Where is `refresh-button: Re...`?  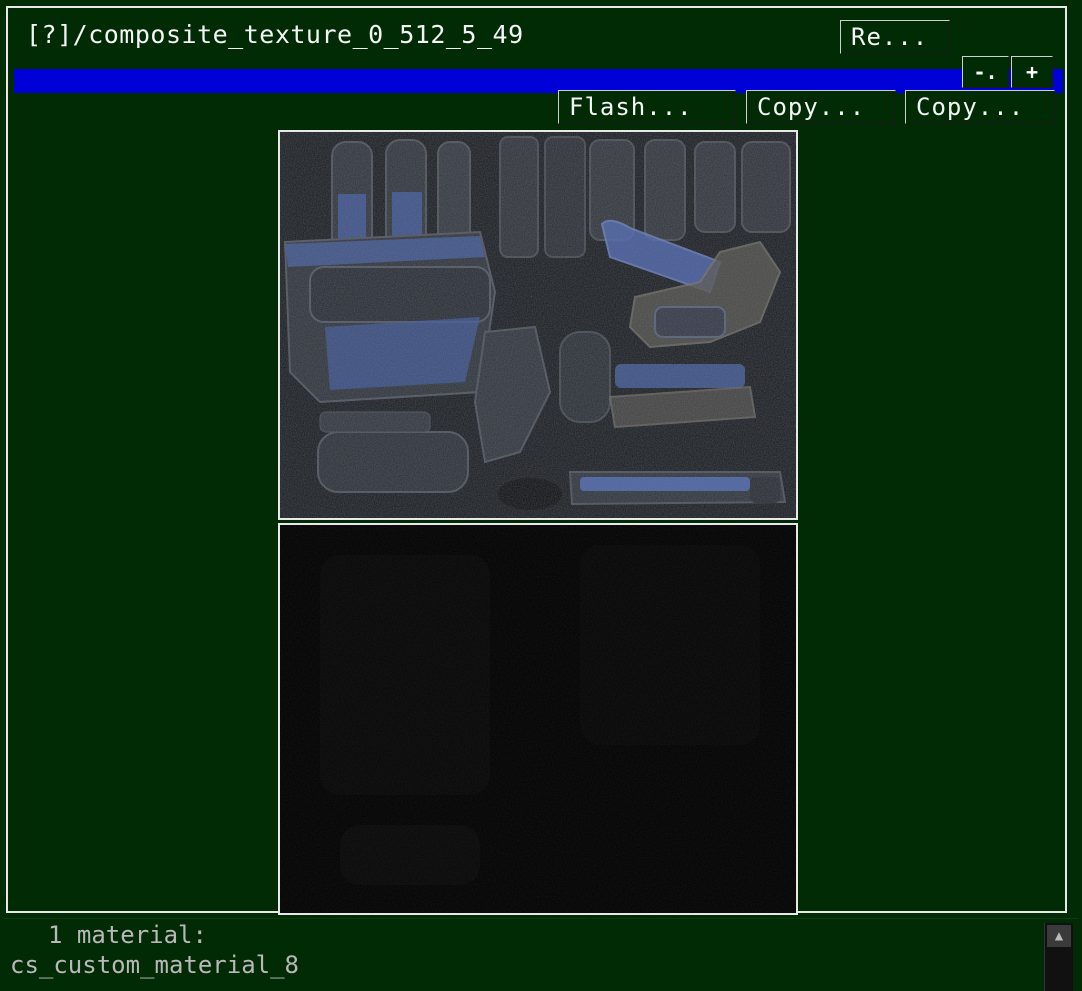 refresh-button: Re... is located at coordinates (895, 37).